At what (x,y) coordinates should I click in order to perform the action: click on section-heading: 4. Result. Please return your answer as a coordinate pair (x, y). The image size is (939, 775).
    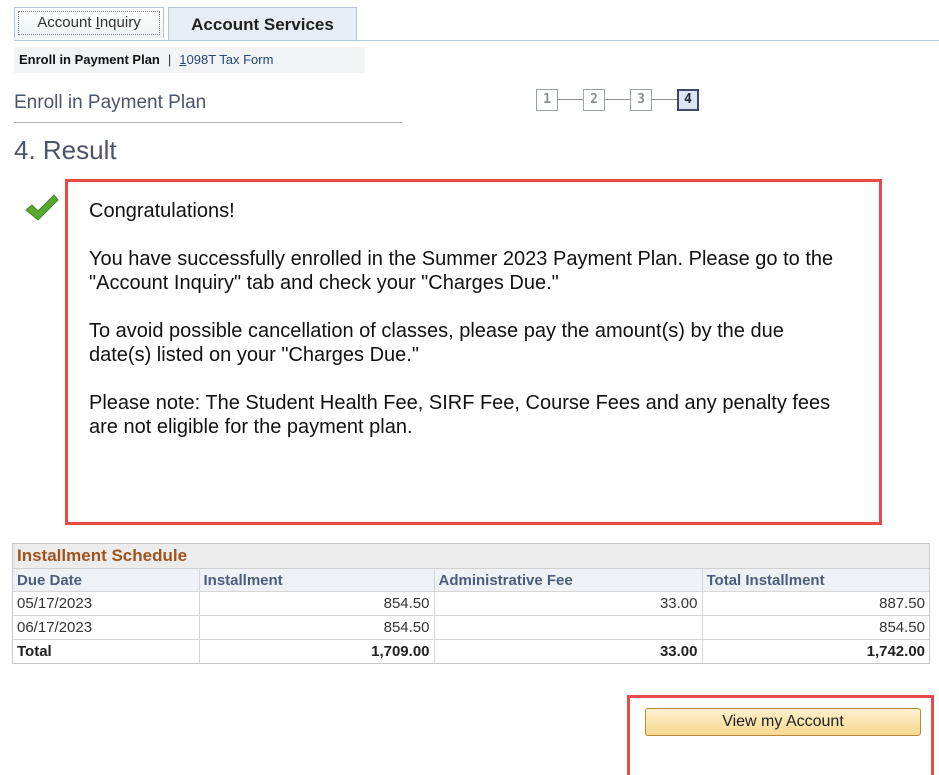
    Looking at the image, I should click on (65, 150).